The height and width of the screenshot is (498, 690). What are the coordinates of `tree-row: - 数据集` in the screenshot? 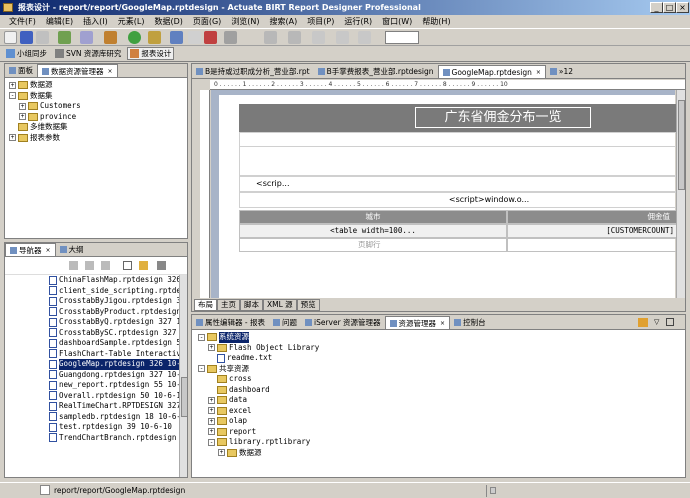 It's located at (96, 96).